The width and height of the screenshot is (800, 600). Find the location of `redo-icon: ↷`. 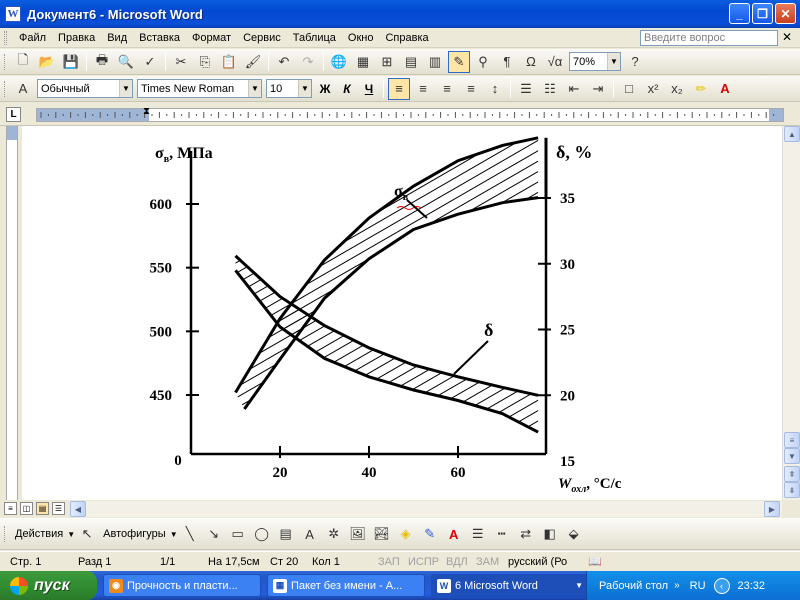

redo-icon: ↷ is located at coordinates (308, 62).